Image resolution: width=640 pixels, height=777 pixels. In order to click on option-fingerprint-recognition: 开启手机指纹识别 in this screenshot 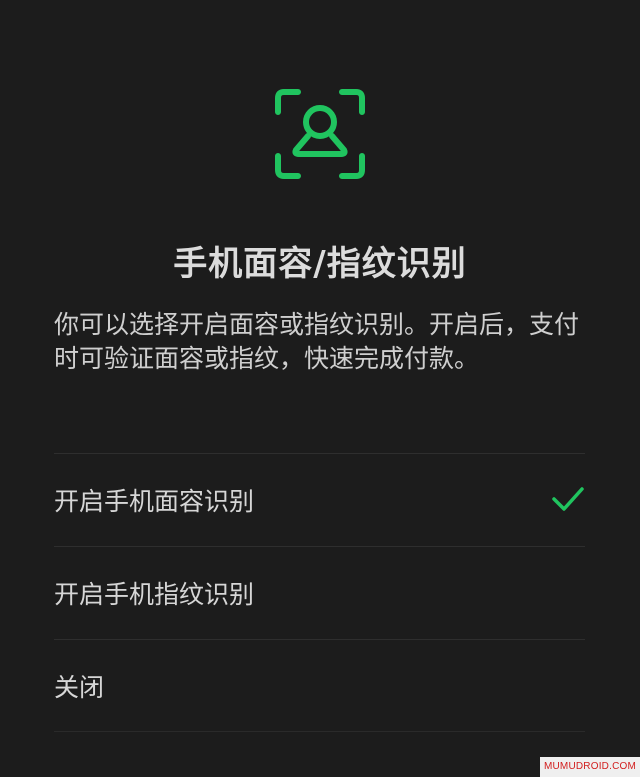, I will do `click(319, 592)`.